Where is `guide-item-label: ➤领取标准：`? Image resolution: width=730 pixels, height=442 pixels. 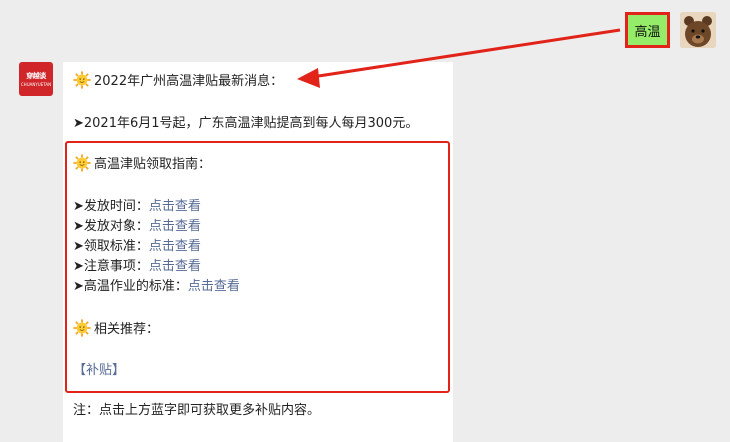
guide-item-label: ➤领取标准： is located at coordinates (111, 246).